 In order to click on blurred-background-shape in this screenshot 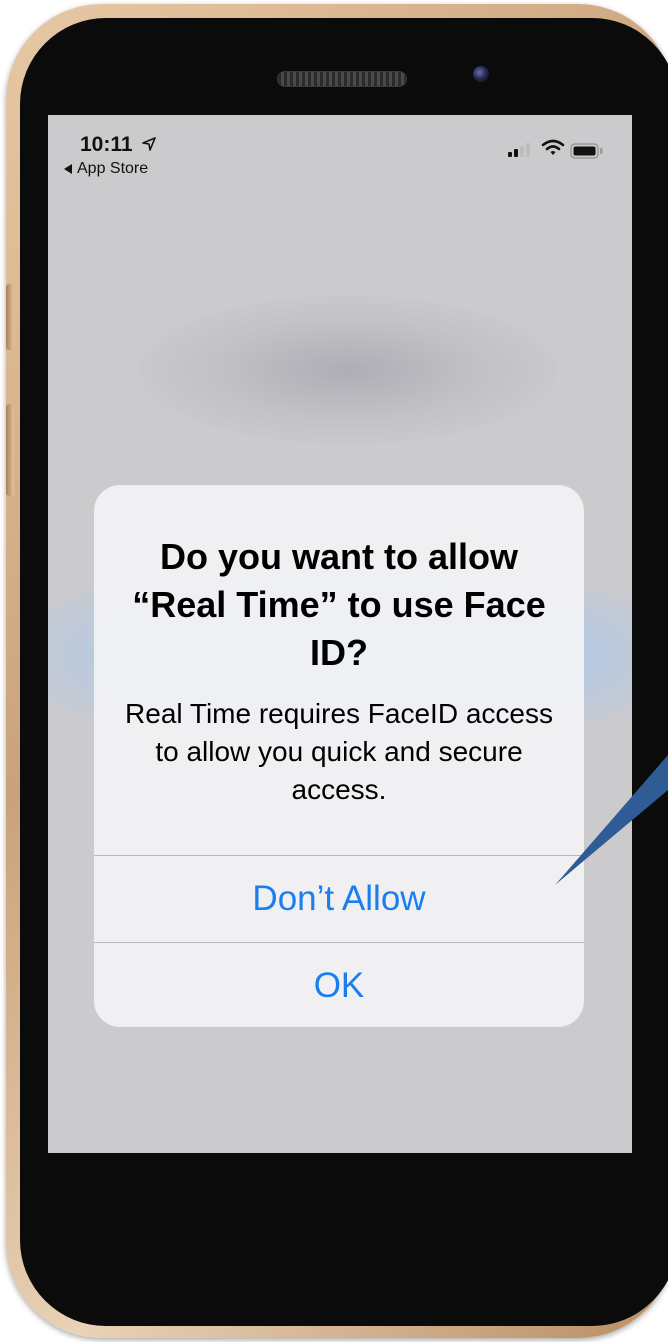, I will do `click(348, 370)`.